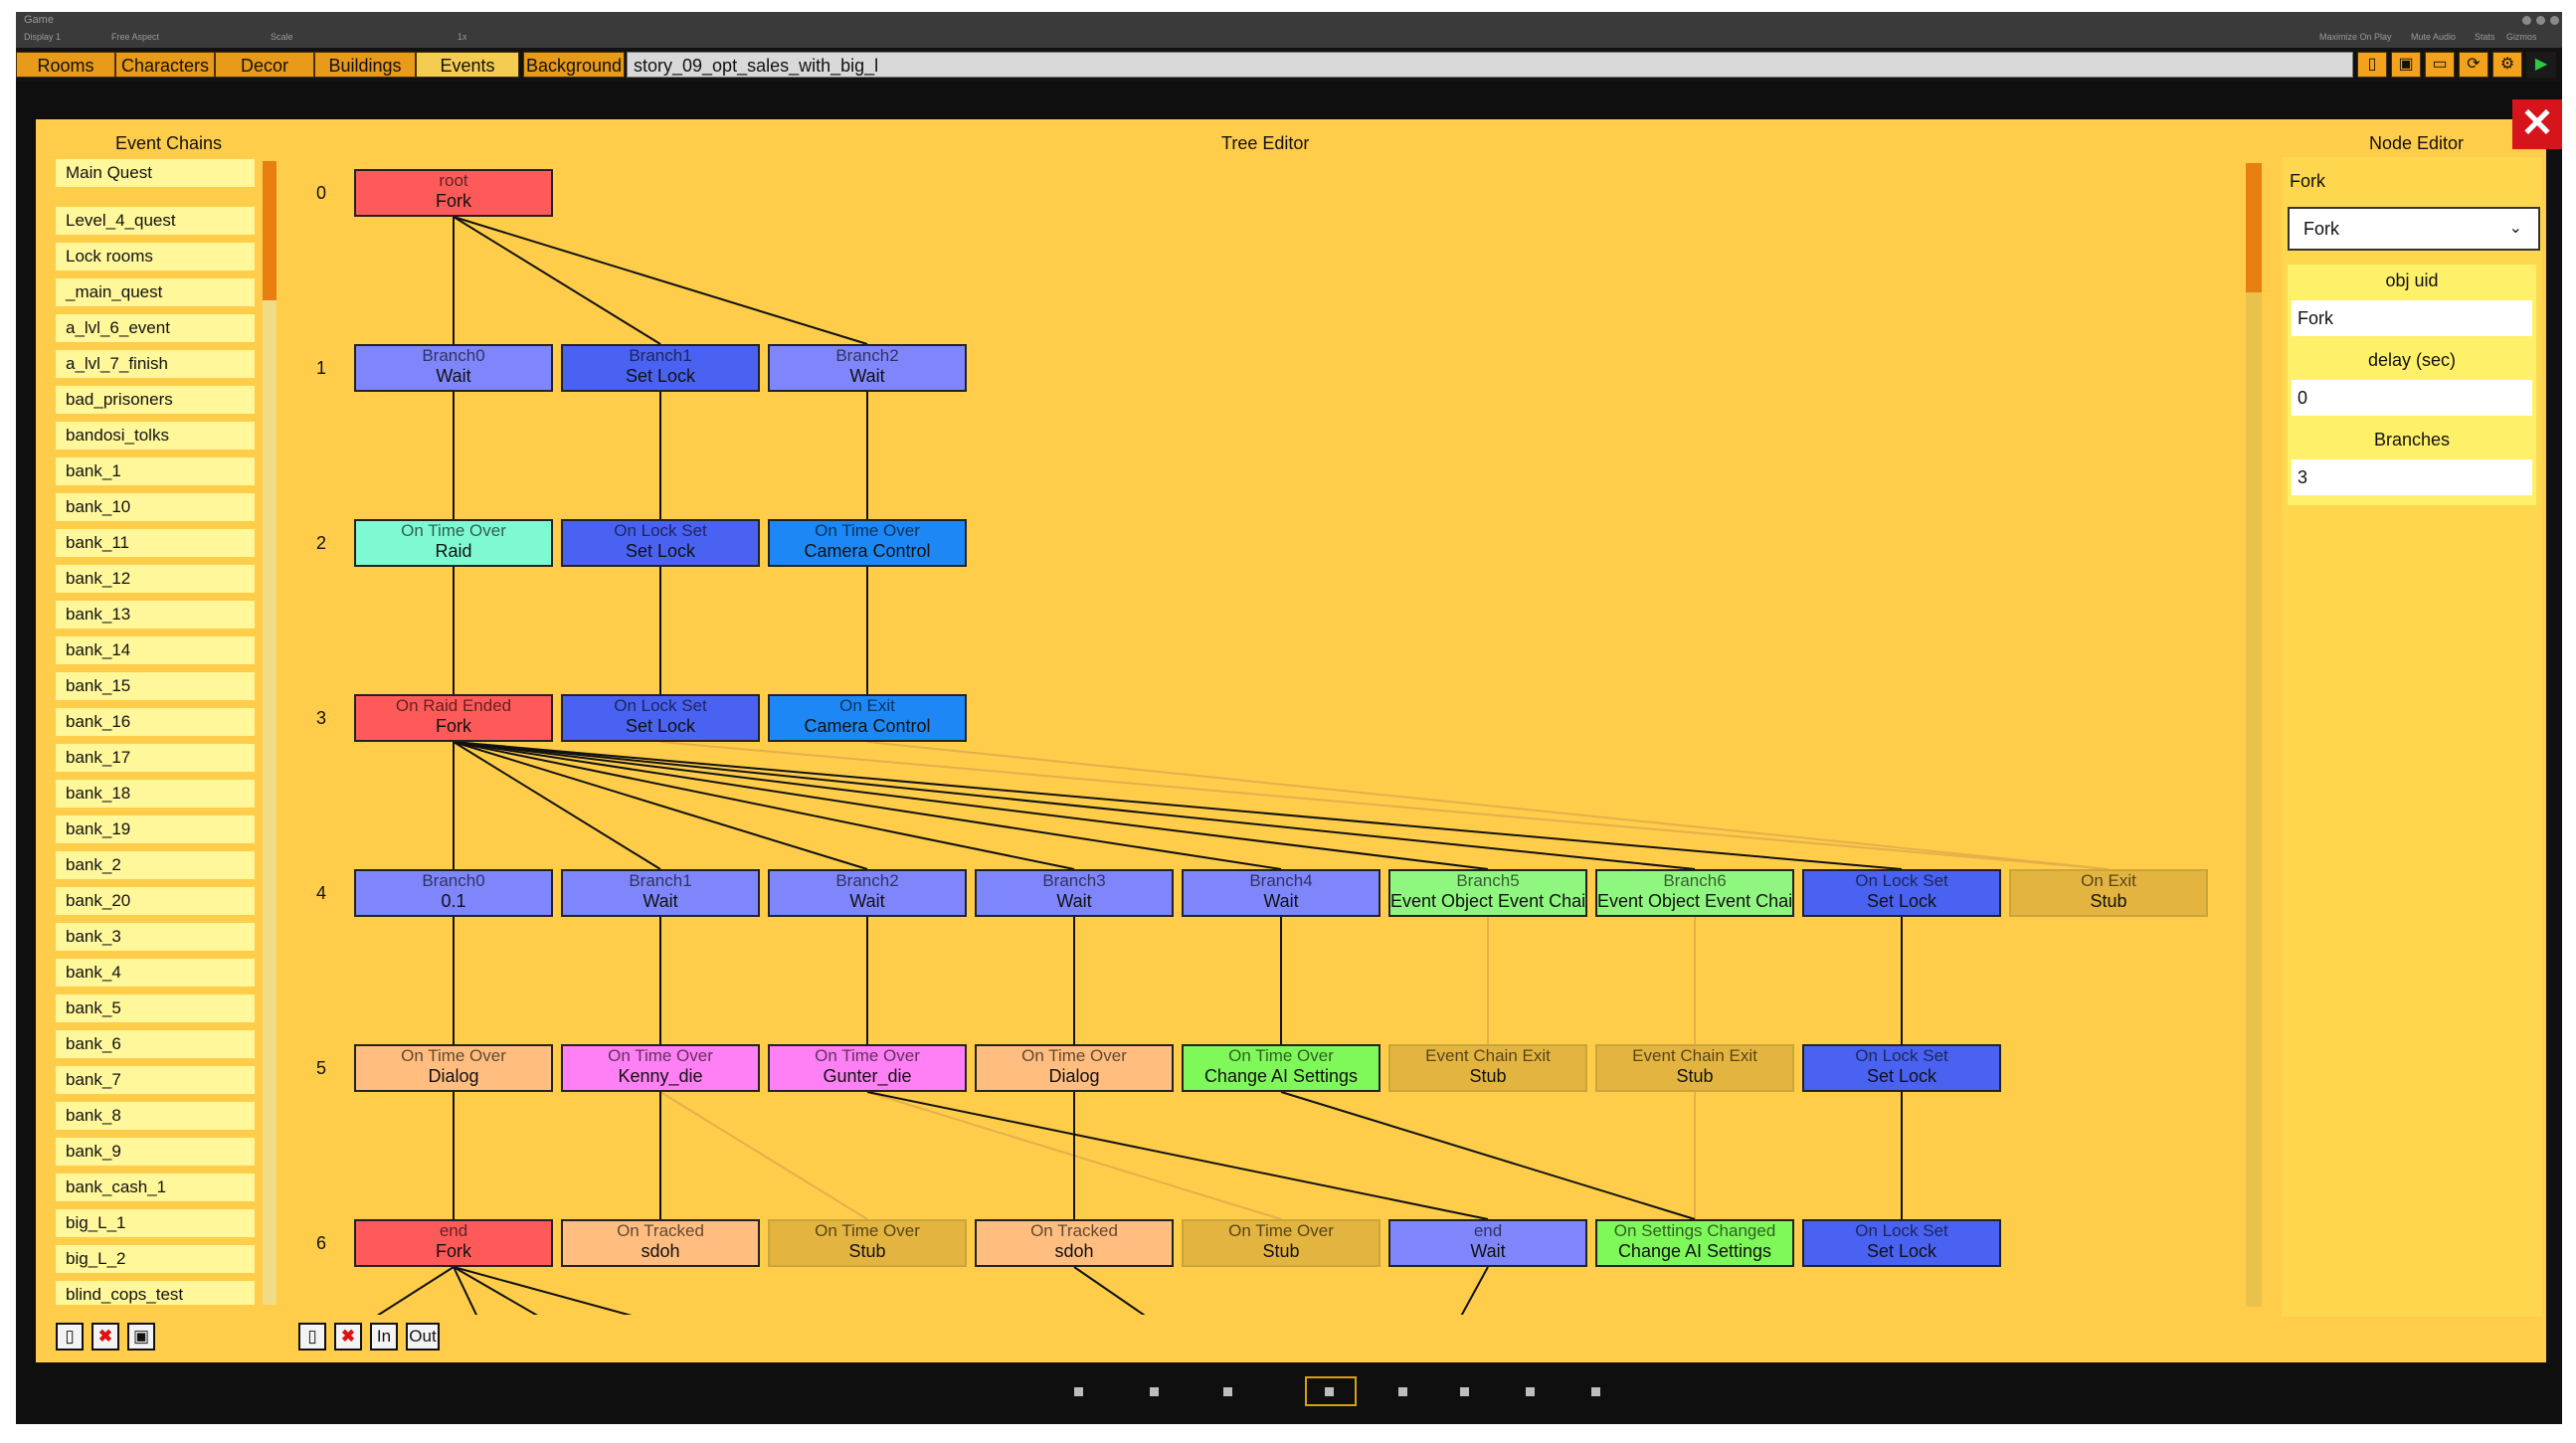 Image resolution: width=2576 pixels, height=1443 pixels. Describe the element at coordinates (2254, 227) in the screenshot. I see `tree-scroll-thumb` at that location.